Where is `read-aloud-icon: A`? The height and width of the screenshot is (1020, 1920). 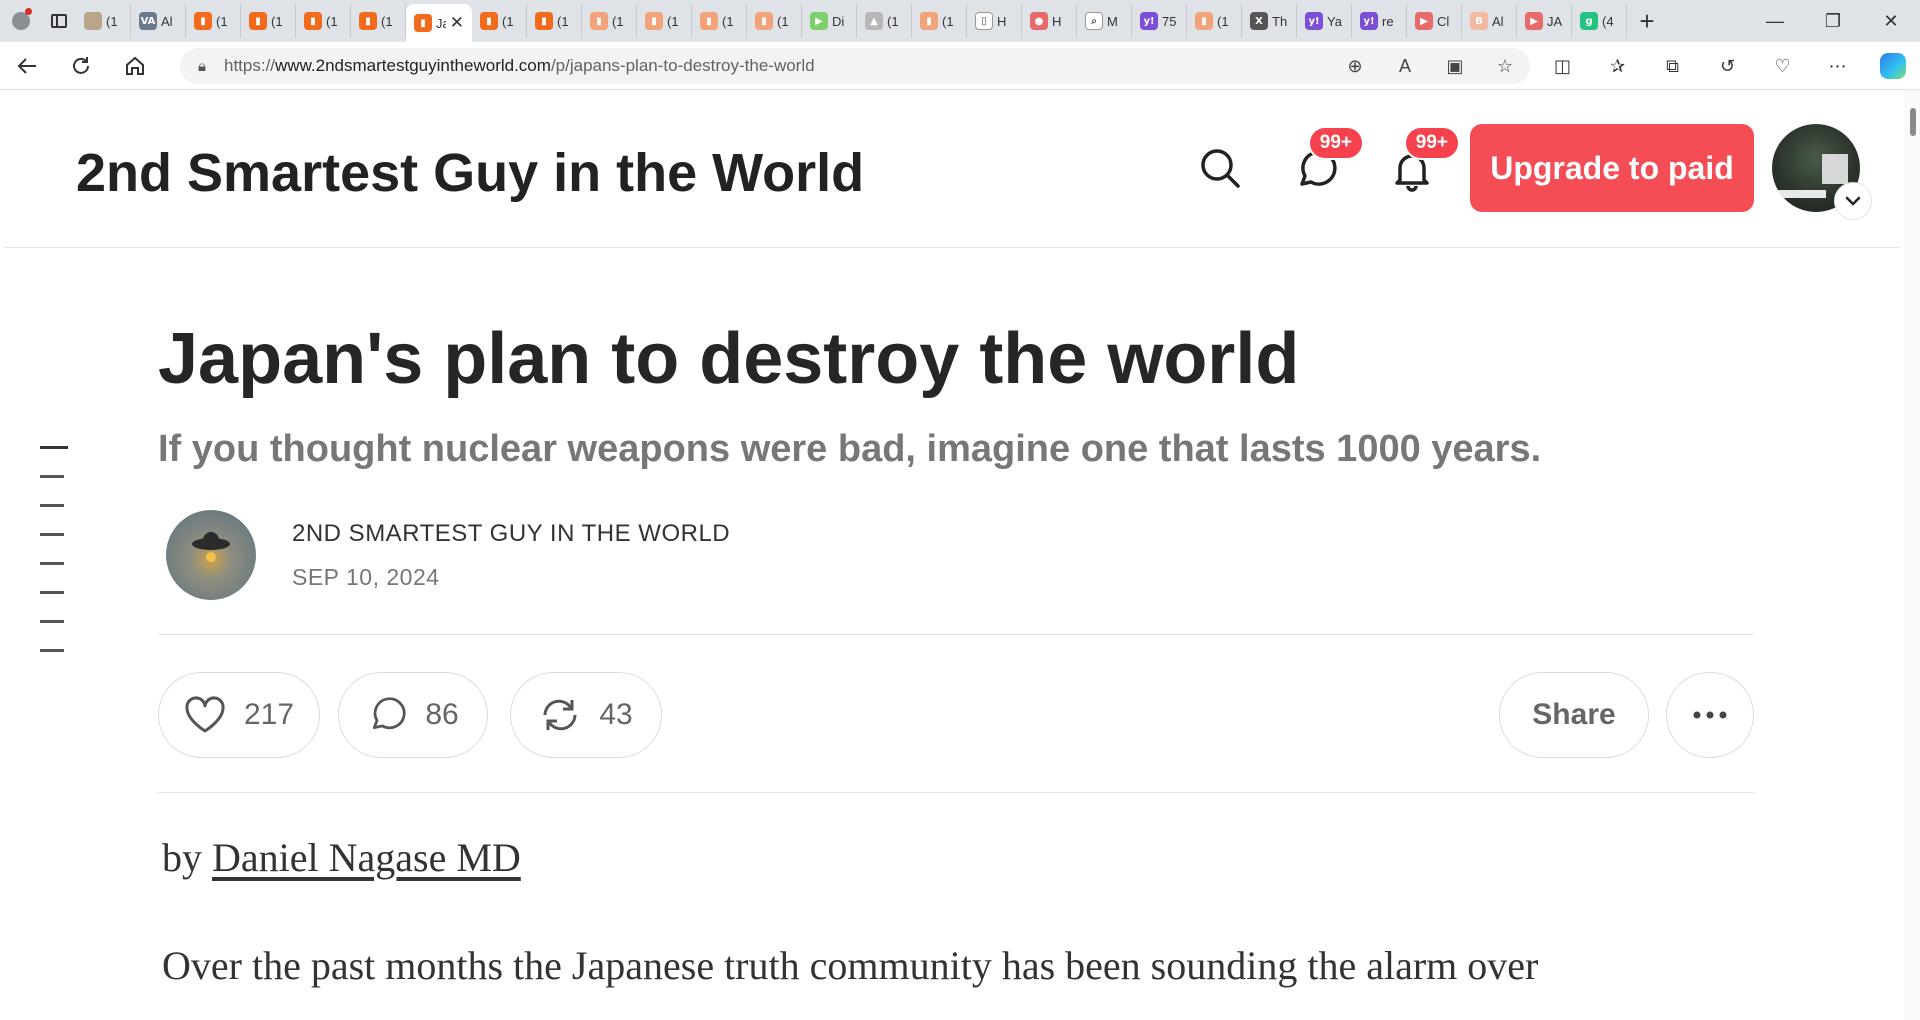
read-aloud-icon: A is located at coordinates (1405, 66).